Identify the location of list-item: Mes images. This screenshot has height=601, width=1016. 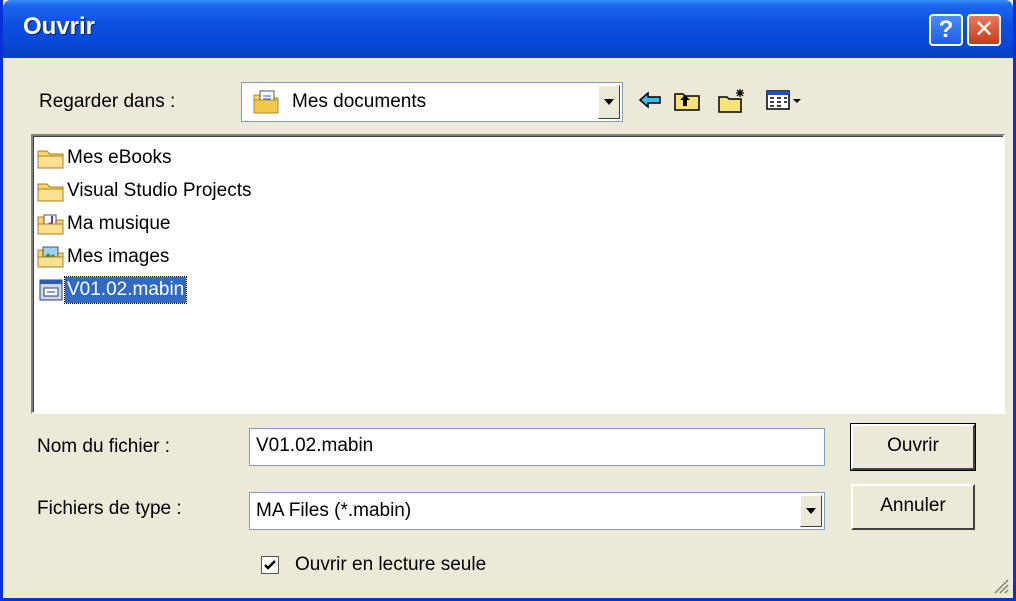
(104, 257).